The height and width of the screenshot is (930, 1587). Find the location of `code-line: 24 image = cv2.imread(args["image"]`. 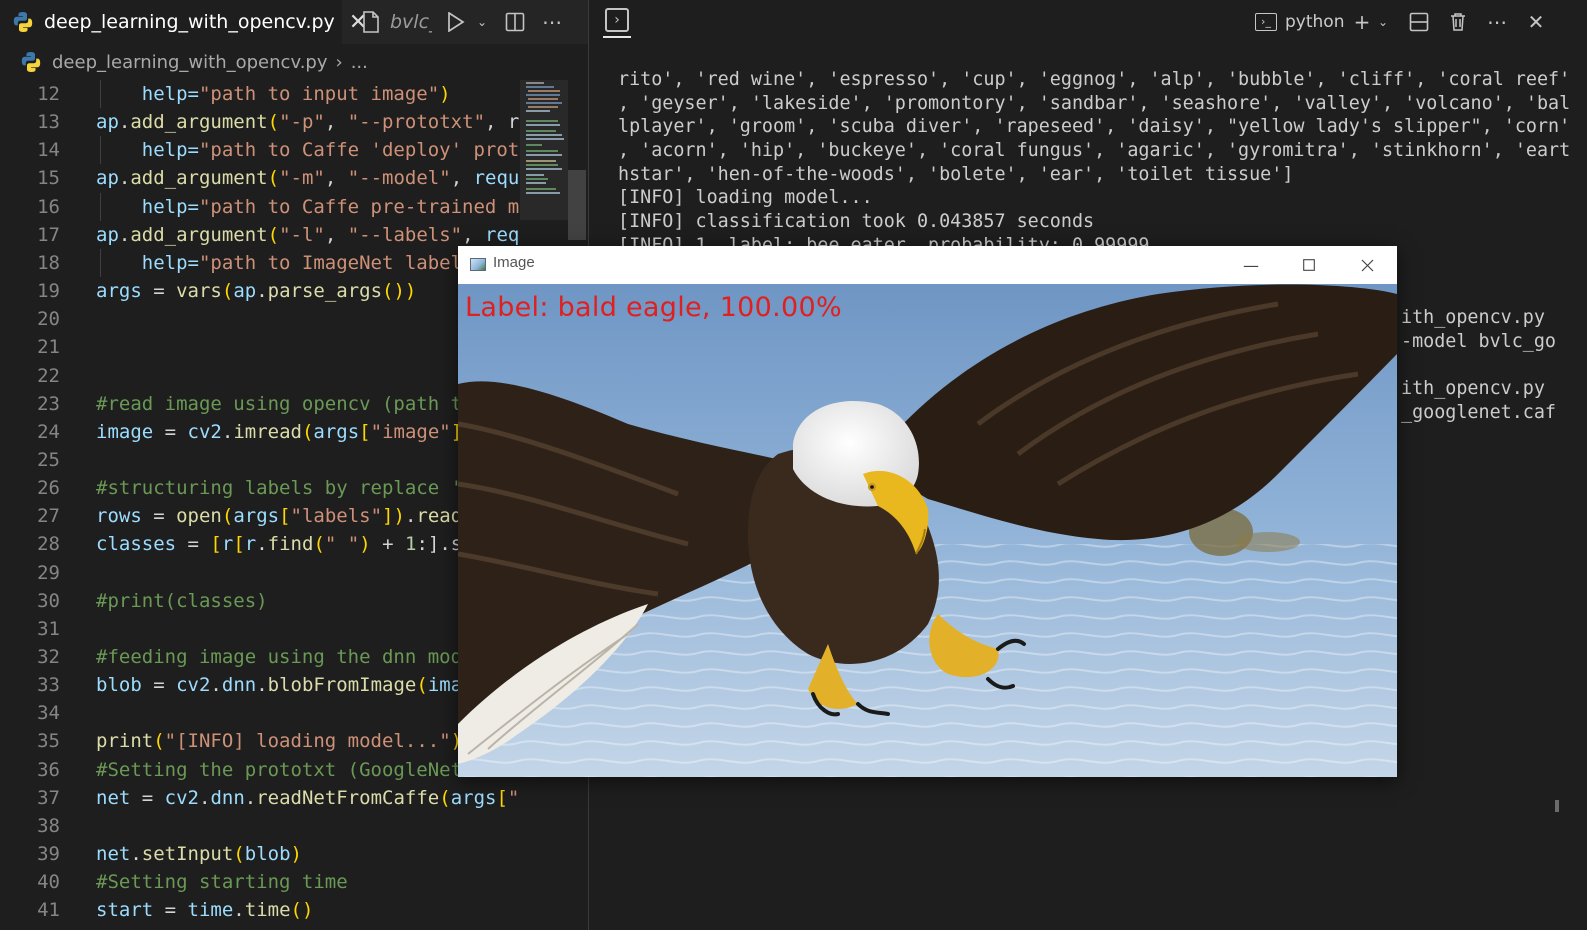

code-line: 24 image = cv2.imread(args["image"] is located at coordinates (260, 432).